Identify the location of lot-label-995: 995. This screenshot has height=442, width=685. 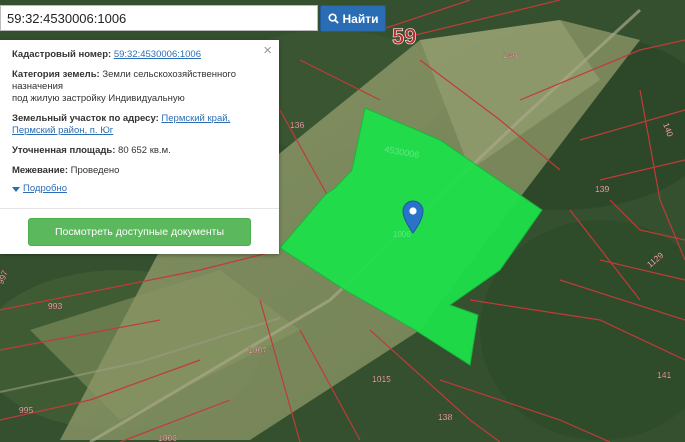
(26, 410).